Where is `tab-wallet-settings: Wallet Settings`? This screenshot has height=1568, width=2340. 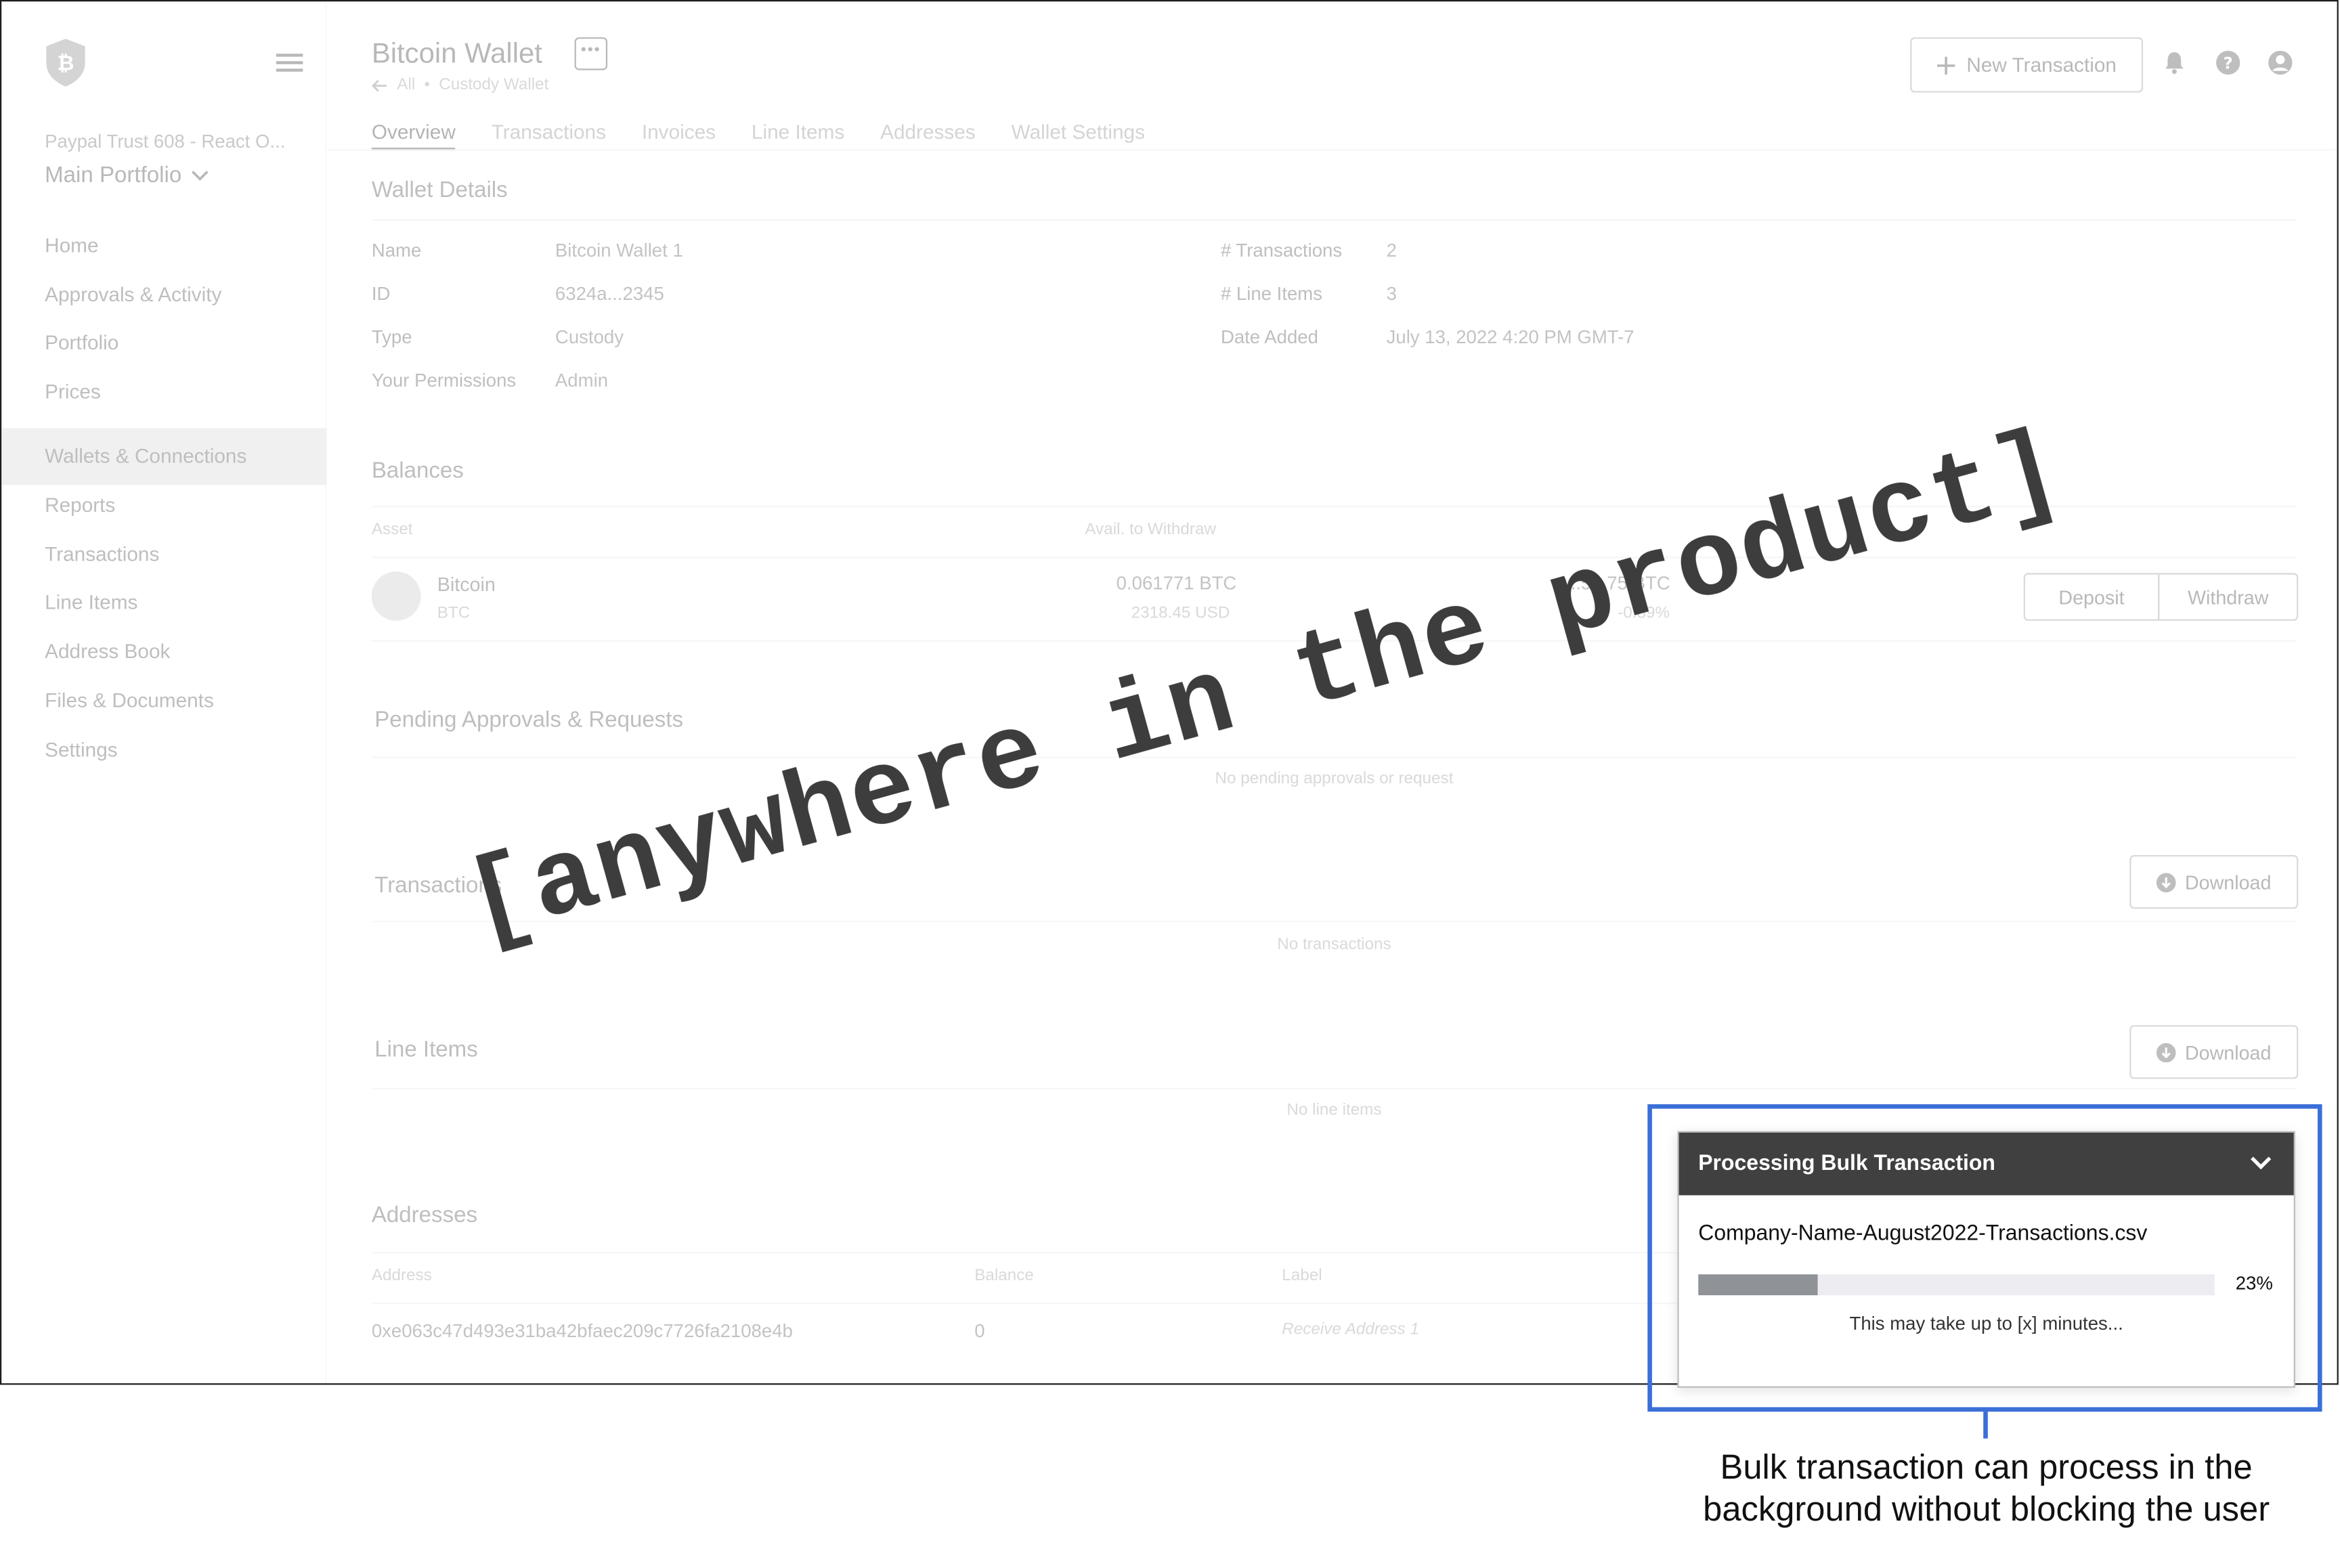 tab-wallet-settings: Wallet Settings is located at coordinates (1079, 136).